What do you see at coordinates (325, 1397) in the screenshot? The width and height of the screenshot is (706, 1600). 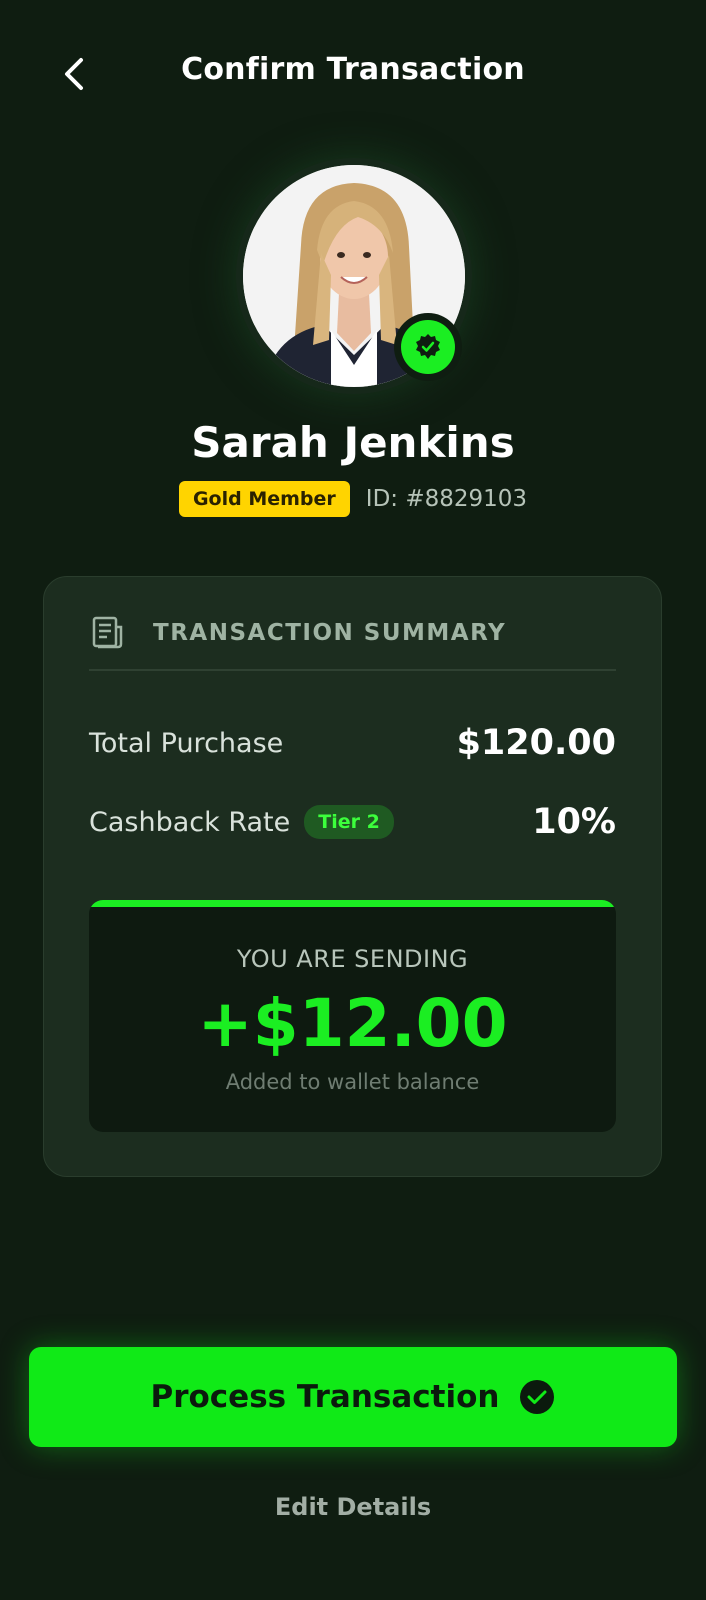 I see `process-transaction-label: Process Transaction` at bounding box center [325, 1397].